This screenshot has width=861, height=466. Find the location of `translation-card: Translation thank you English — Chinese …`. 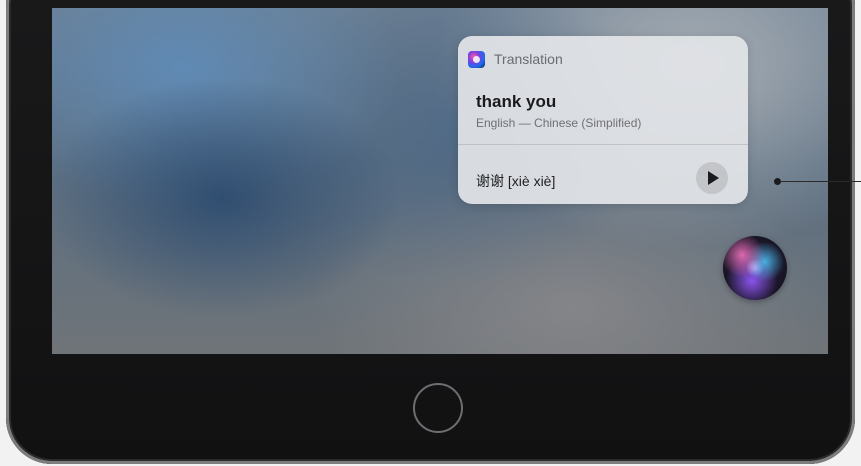

translation-card: Translation thank you English — Chinese … is located at coordinates (603, 120).